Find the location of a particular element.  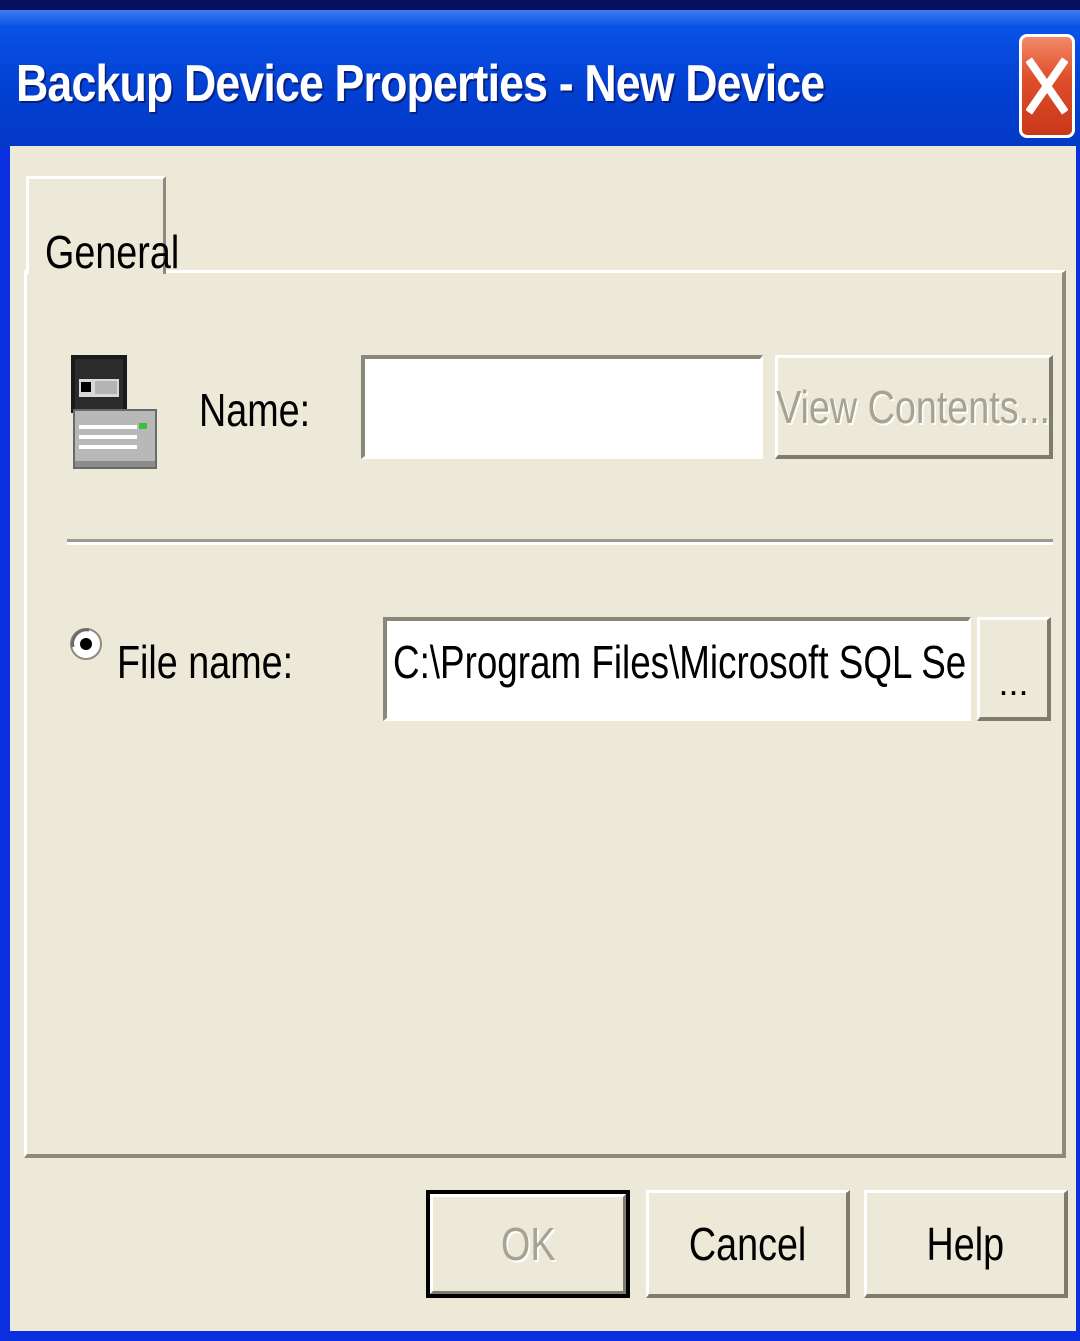

help-button: Help is located at coordinates (966, 1244).